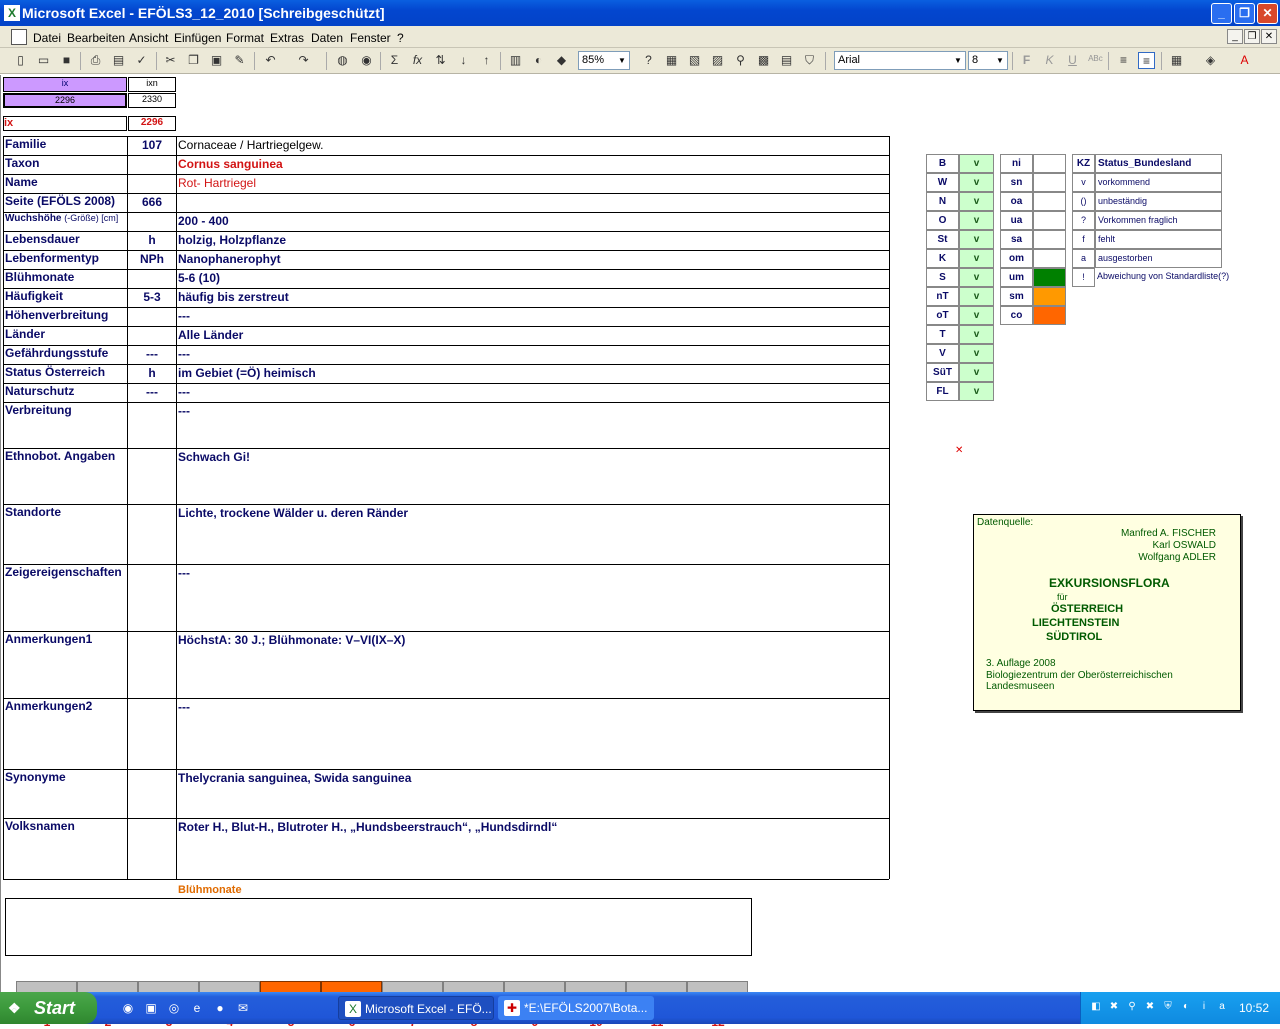 The image size is (1280, 1029). Describe the element at coordinates (1244, 60) in the screenshot. I see `font-color-icon: A` at that location.